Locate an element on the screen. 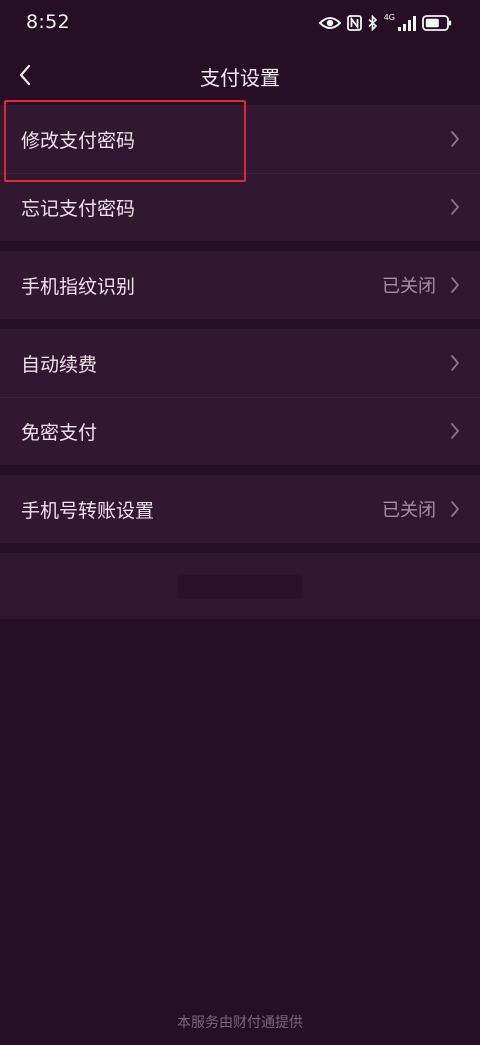 The height and width of the screenshot is (1045, 480). settings-group-transfer: 手机号转账设置 已关闭 is located at coordinates (240, 509).